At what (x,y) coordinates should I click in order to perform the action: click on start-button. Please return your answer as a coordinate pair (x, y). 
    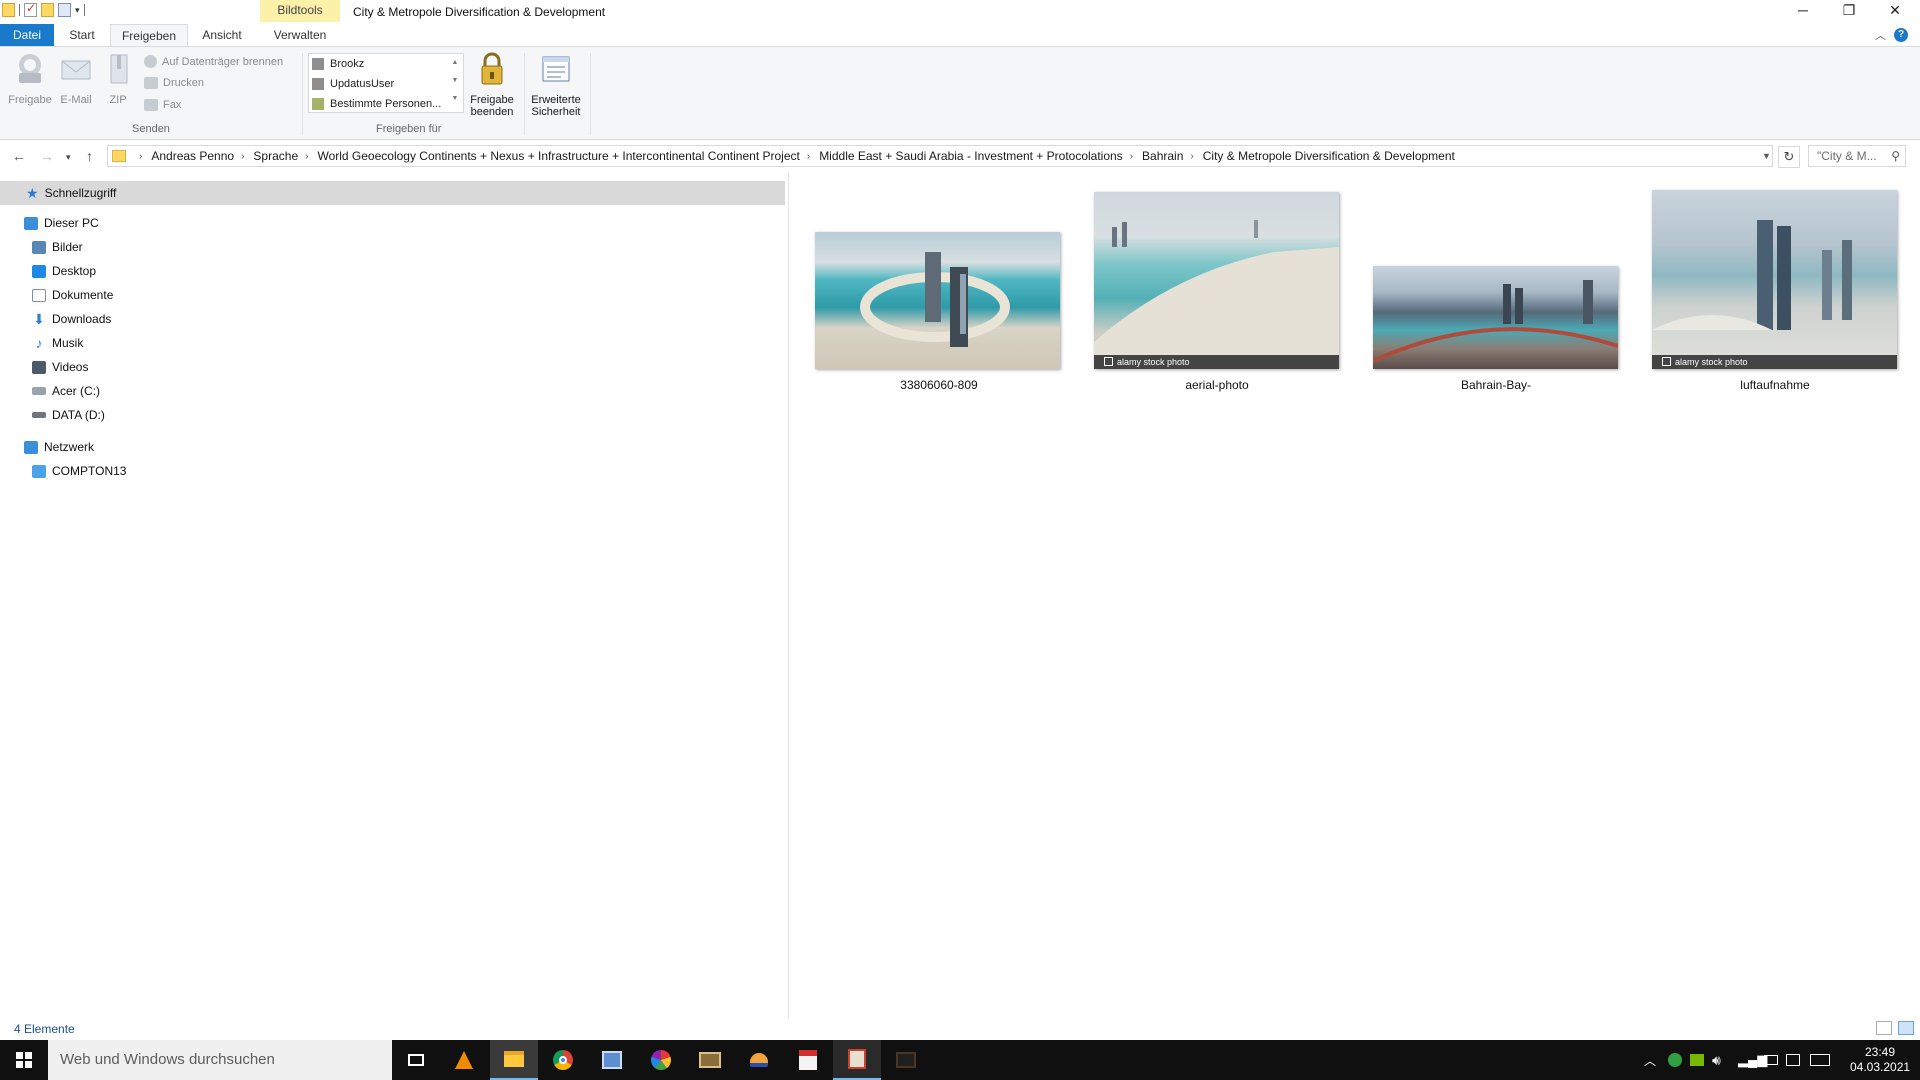
    Looking at the image, I should click on (24, 1060).